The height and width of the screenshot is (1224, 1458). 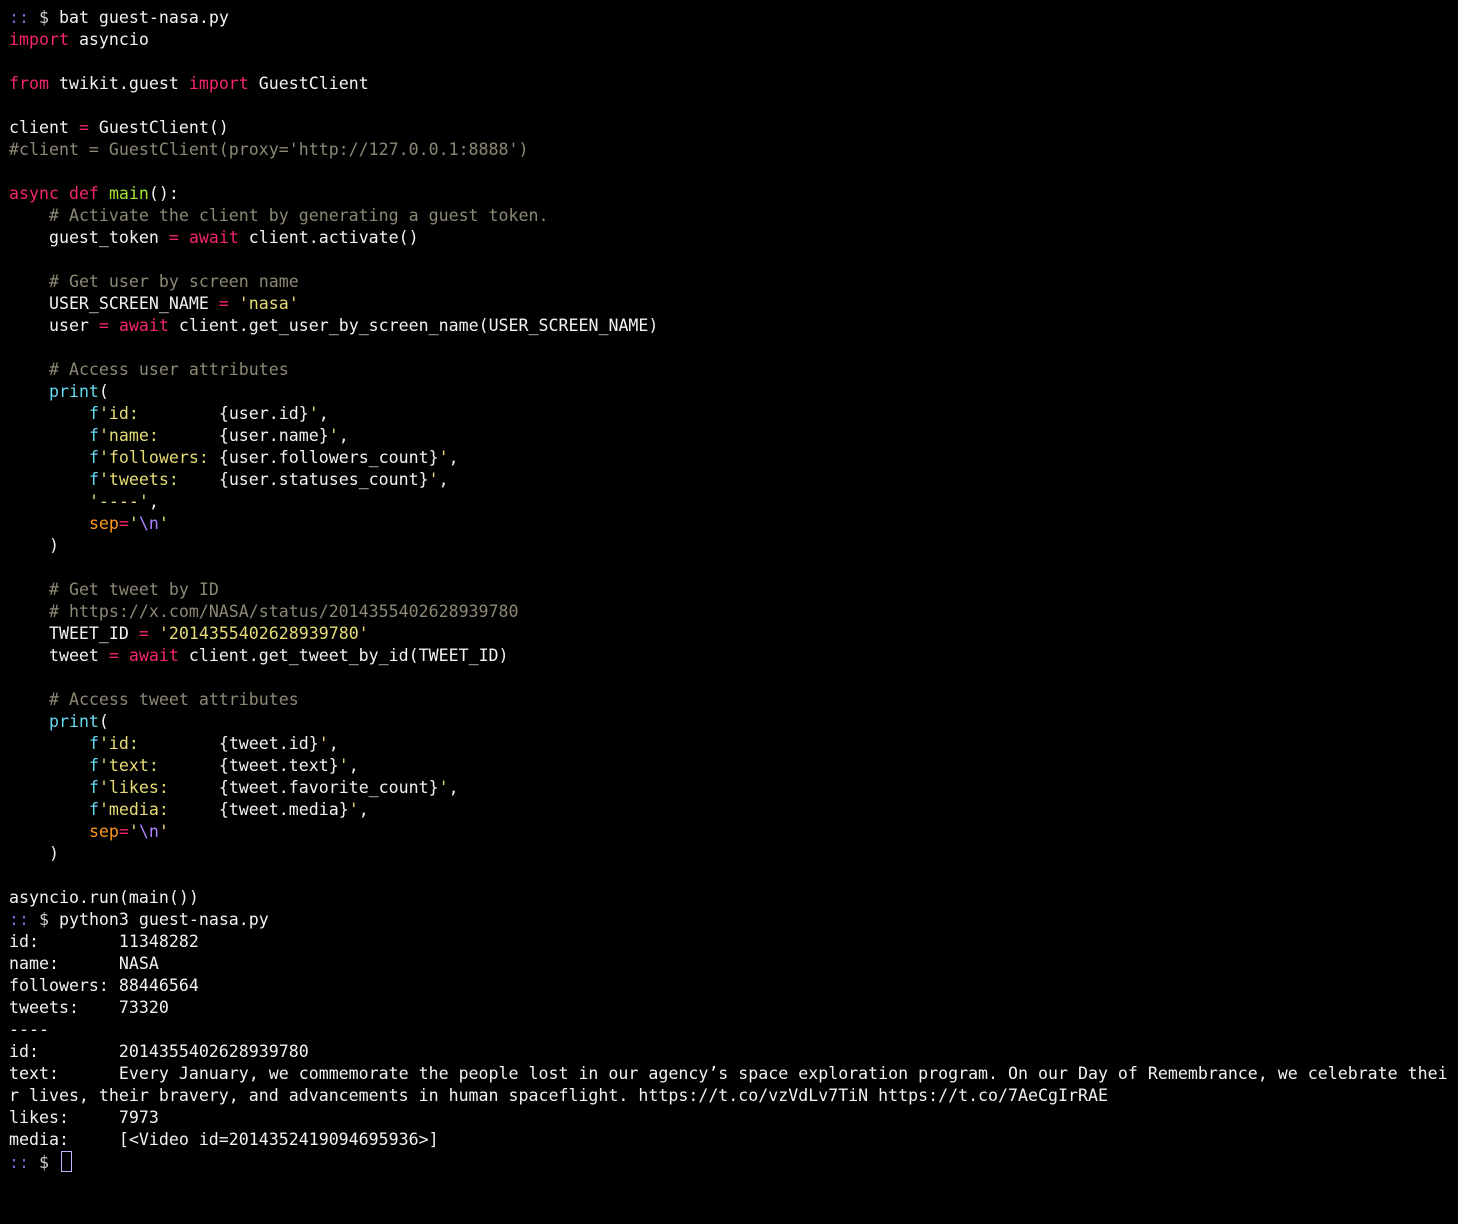 What do you see at coordinates (731, 722) in the screenshot?
I see `terminal-line: print(` at bounding box center [731, 722].